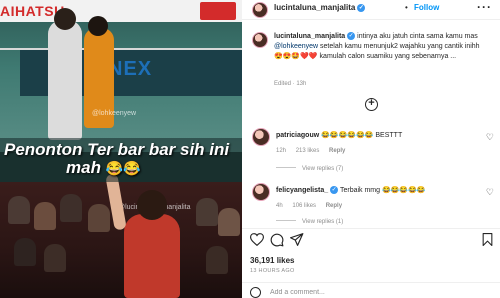  What do you see at coordinates (302, 190) in the screenshot?
I see `commenter-username: felicyangelista_` at bounding box center [302, 190].